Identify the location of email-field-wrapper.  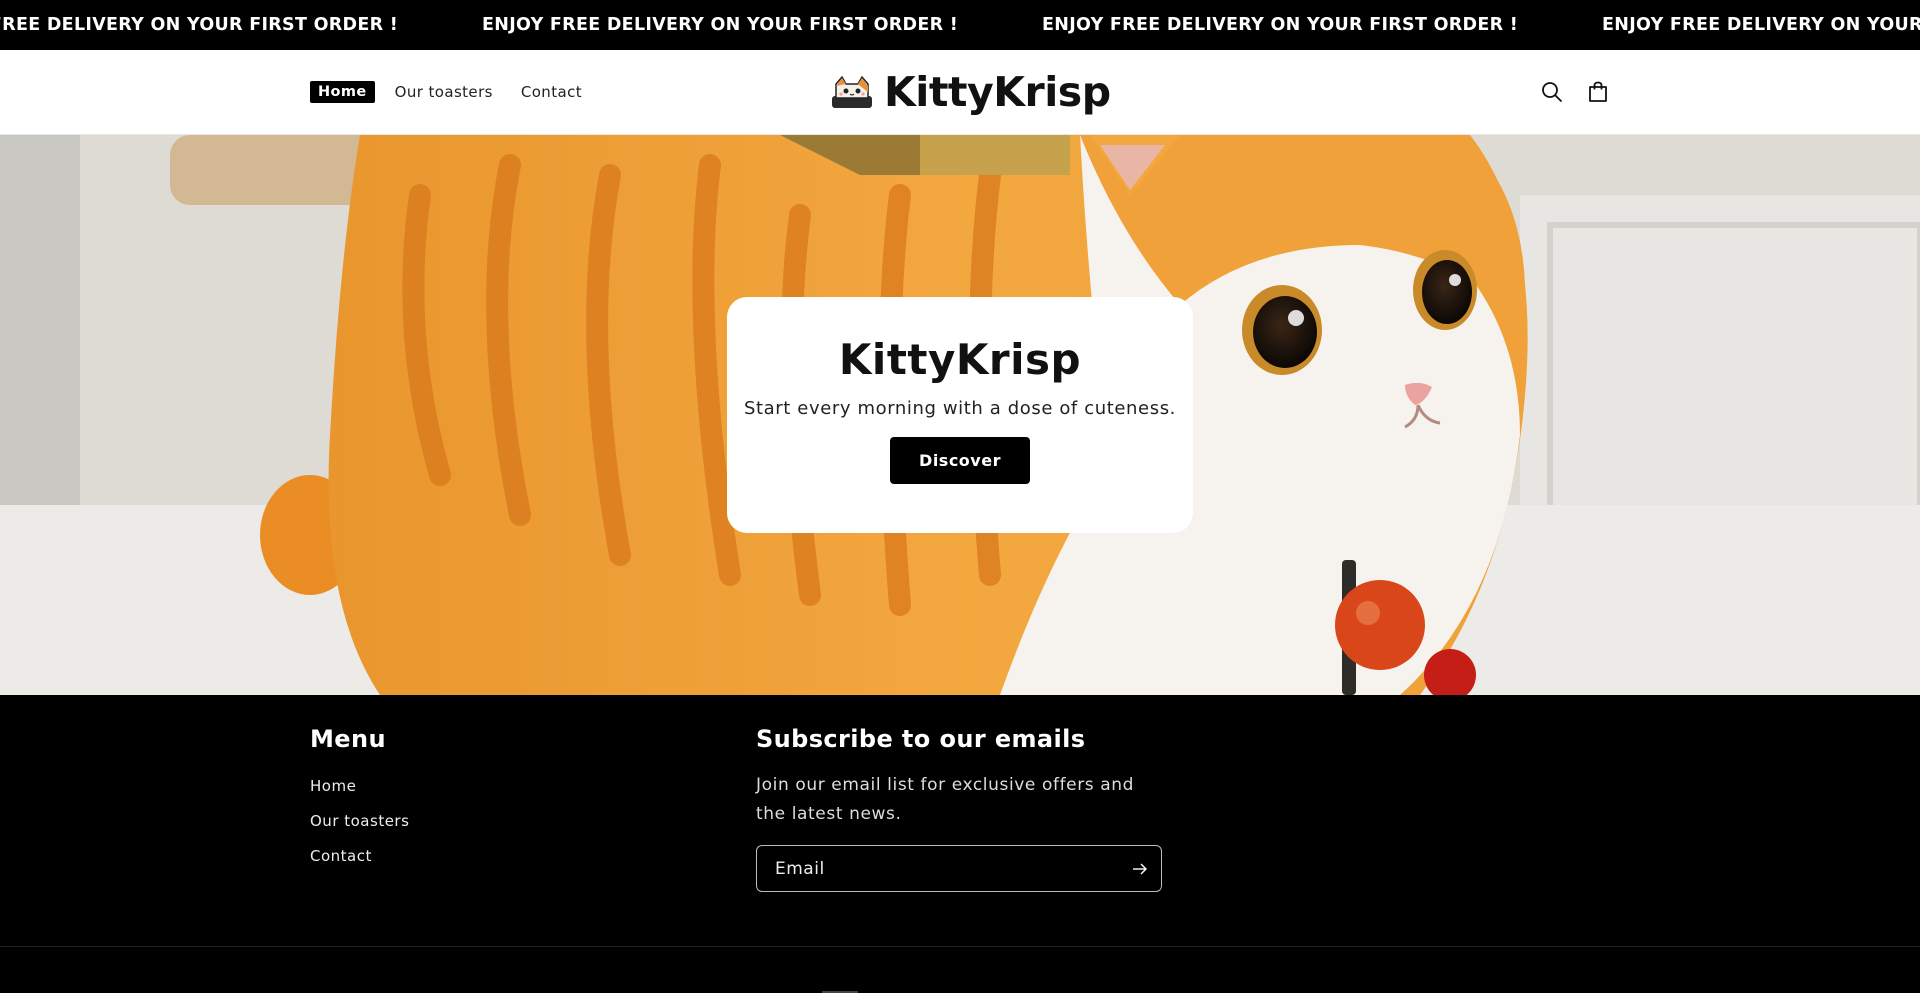
(959, 868).